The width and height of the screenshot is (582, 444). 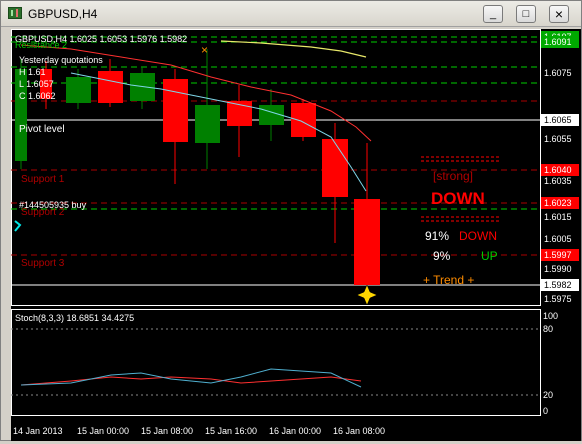 I want to click on stoch-axis-20: 20, so click(x=548, y=395).